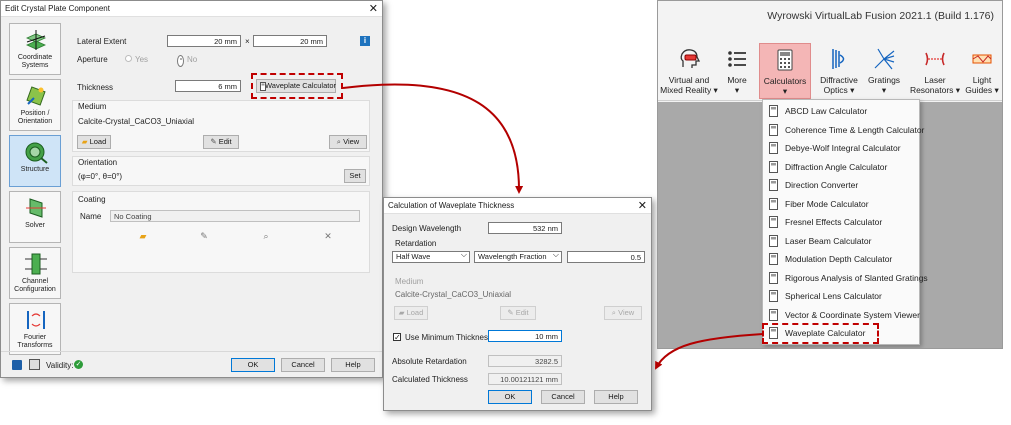 The height and width of the screenshot is (425, 1011). I want to click on coating-view-icon: ⌕, so click(266, 236).